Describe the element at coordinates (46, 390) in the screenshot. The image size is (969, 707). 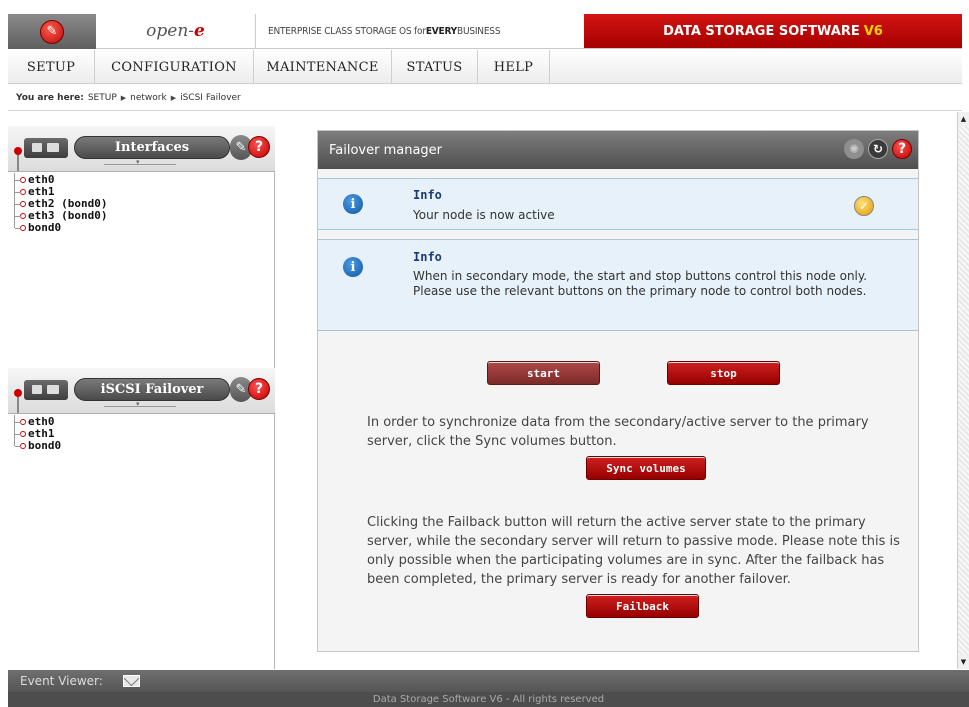
I see `failover-hand-icon` at that location.